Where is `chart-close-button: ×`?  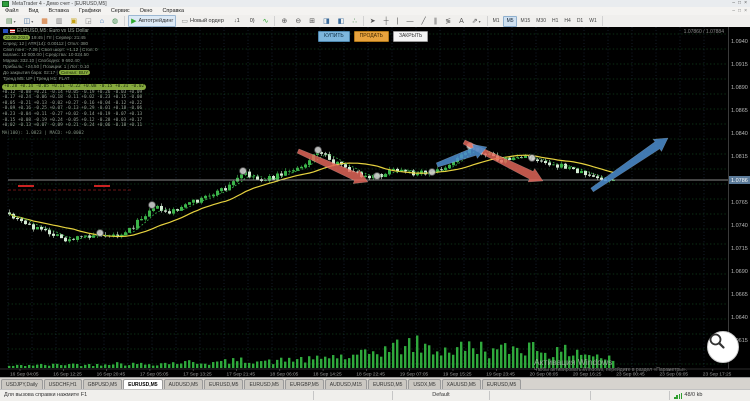
chart-close-button: × is located at coordinates (745, 11).